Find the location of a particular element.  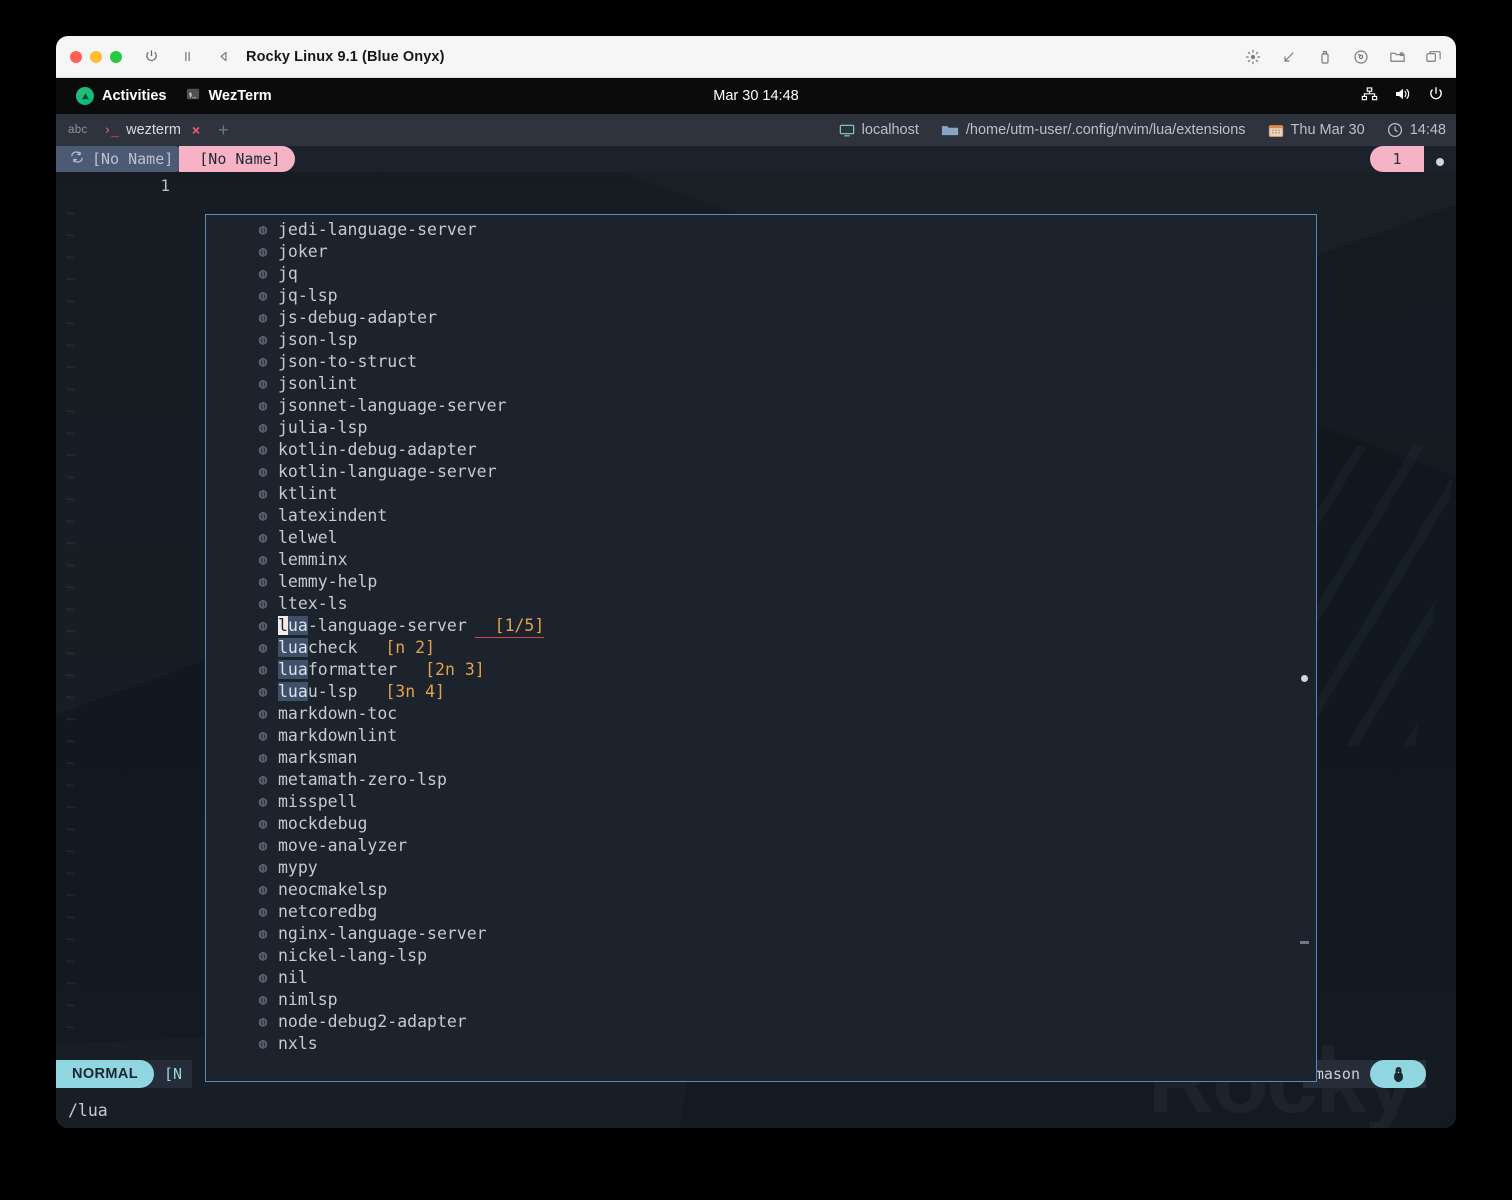

activities-button: Activities is located at coordinates (121, 96).